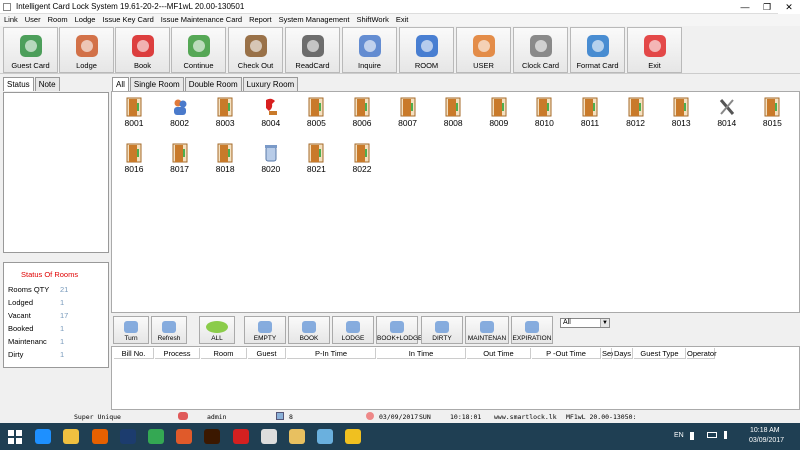  I want to click on menu-lodge: Lodge, so click(85, 20).